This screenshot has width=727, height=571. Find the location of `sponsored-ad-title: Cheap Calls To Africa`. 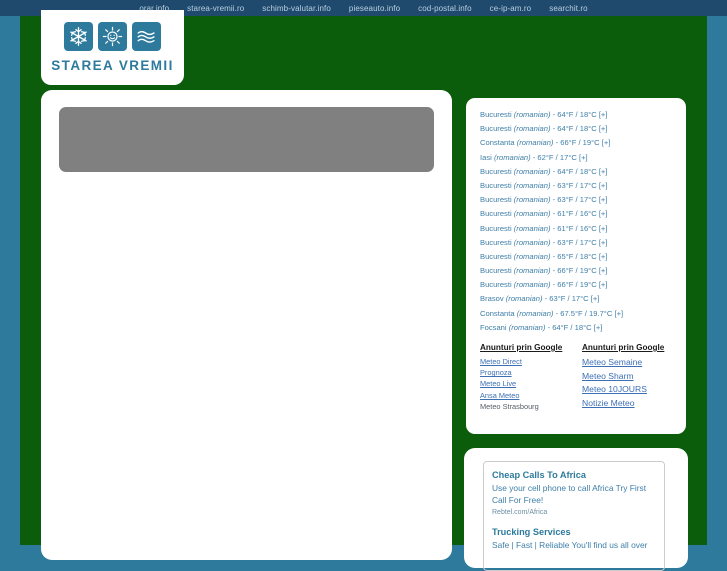

sponsored-ad-title: Cheap Calls To Africa is located at coordinates (574, 475).